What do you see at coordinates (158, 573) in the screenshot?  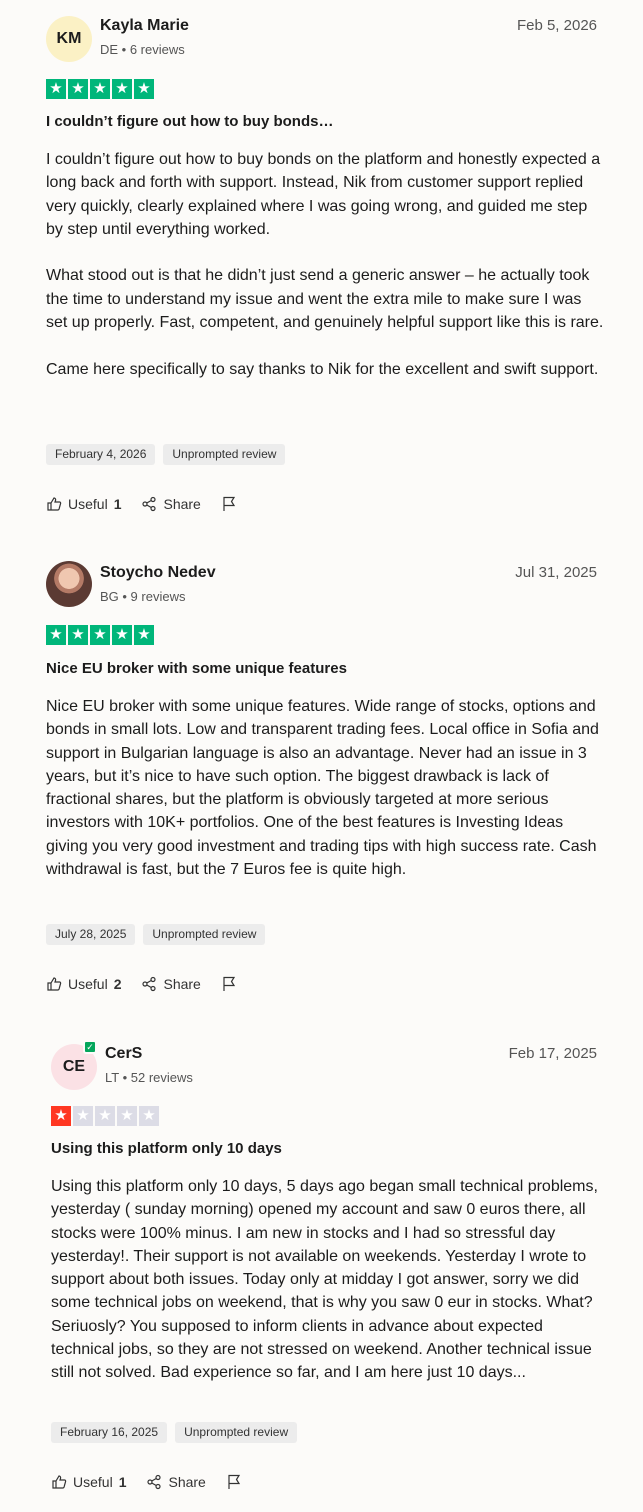 I see `reviewer-name: Stoycho Nedev` at bounding box center [158, 573].